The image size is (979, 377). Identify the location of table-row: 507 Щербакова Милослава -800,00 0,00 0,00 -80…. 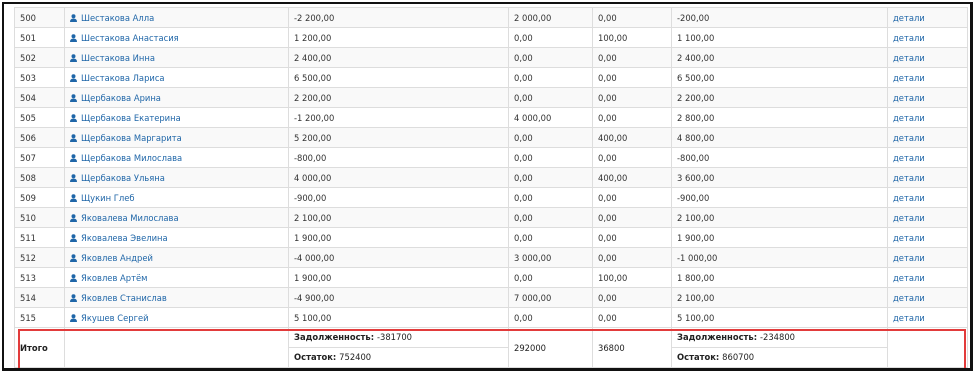
(491, 157).